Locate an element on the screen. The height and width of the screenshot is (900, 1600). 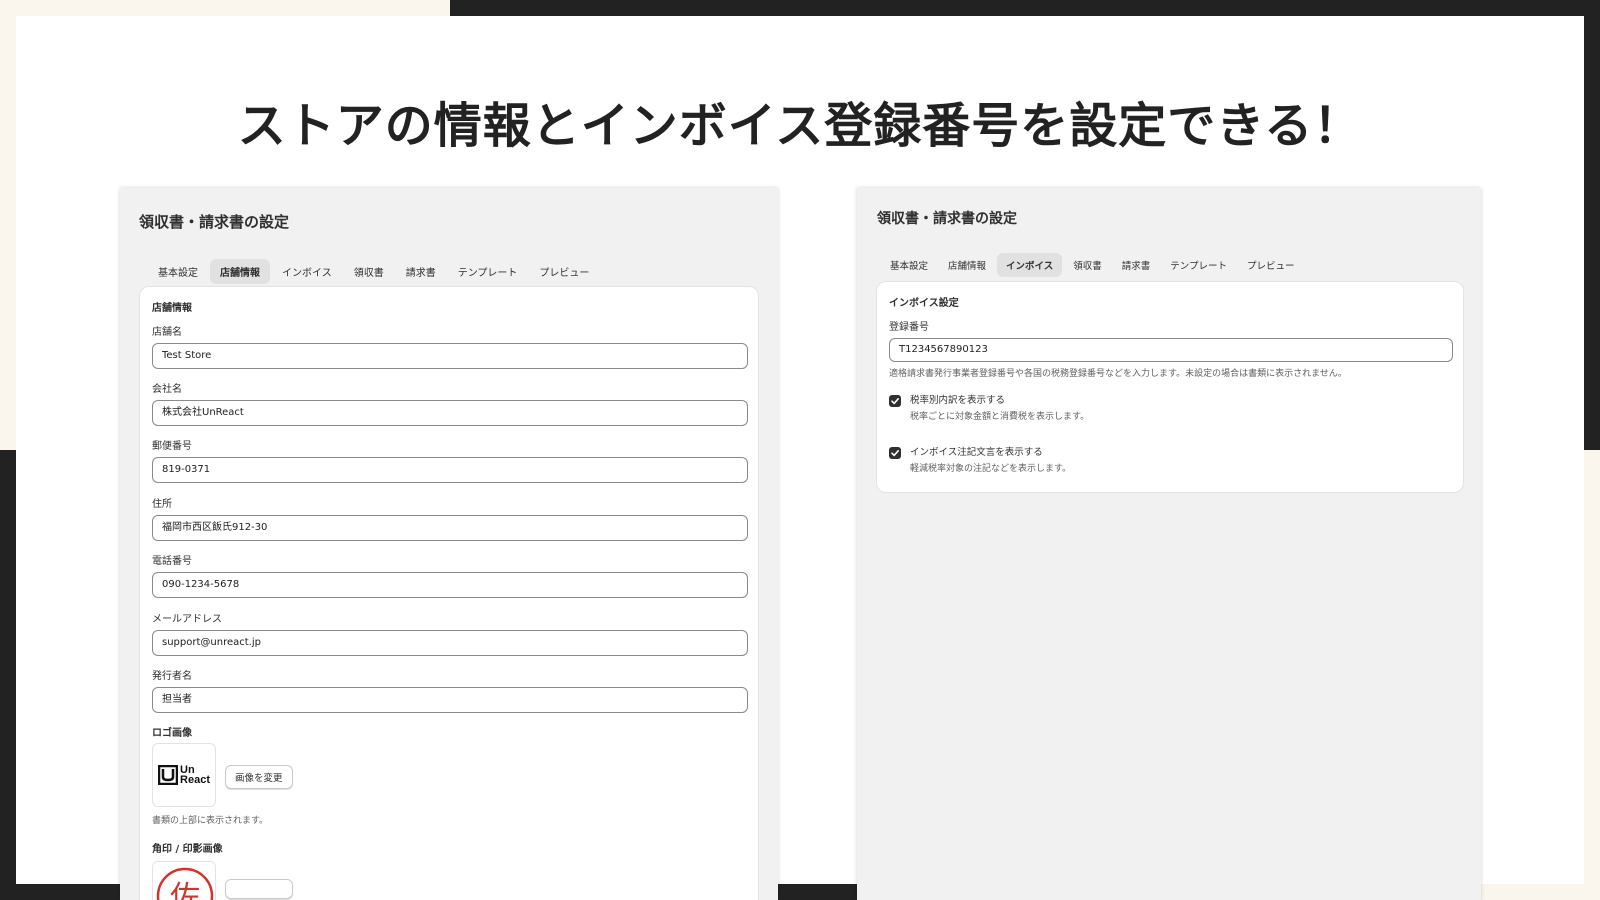
invoice-note-checkbox is located at coordinates (895, 453).